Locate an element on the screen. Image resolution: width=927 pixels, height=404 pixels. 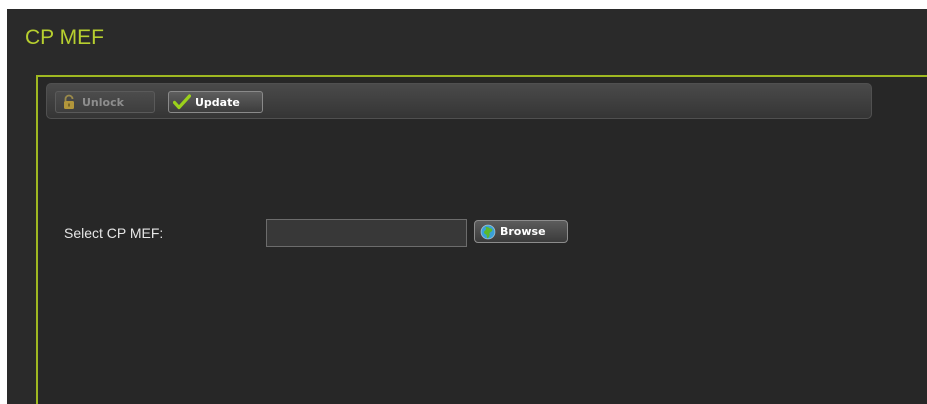
browse-button: Browse is located at coordinates (521, 231).